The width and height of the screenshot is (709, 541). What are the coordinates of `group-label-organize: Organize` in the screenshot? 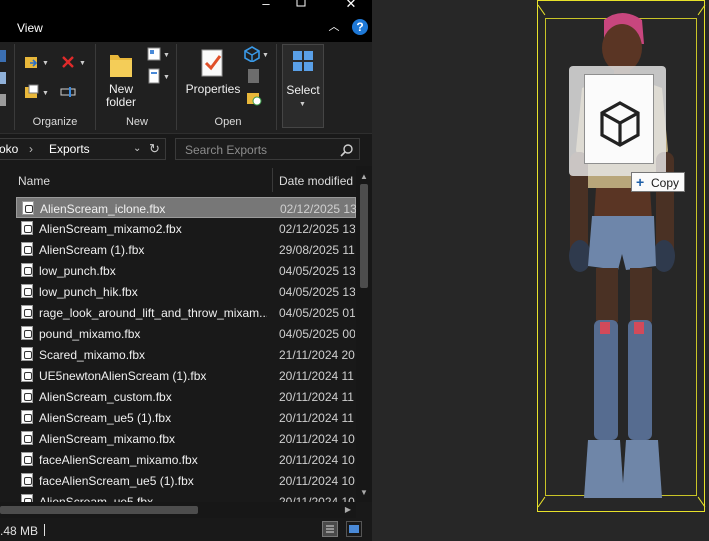 It's located at (55, 122).